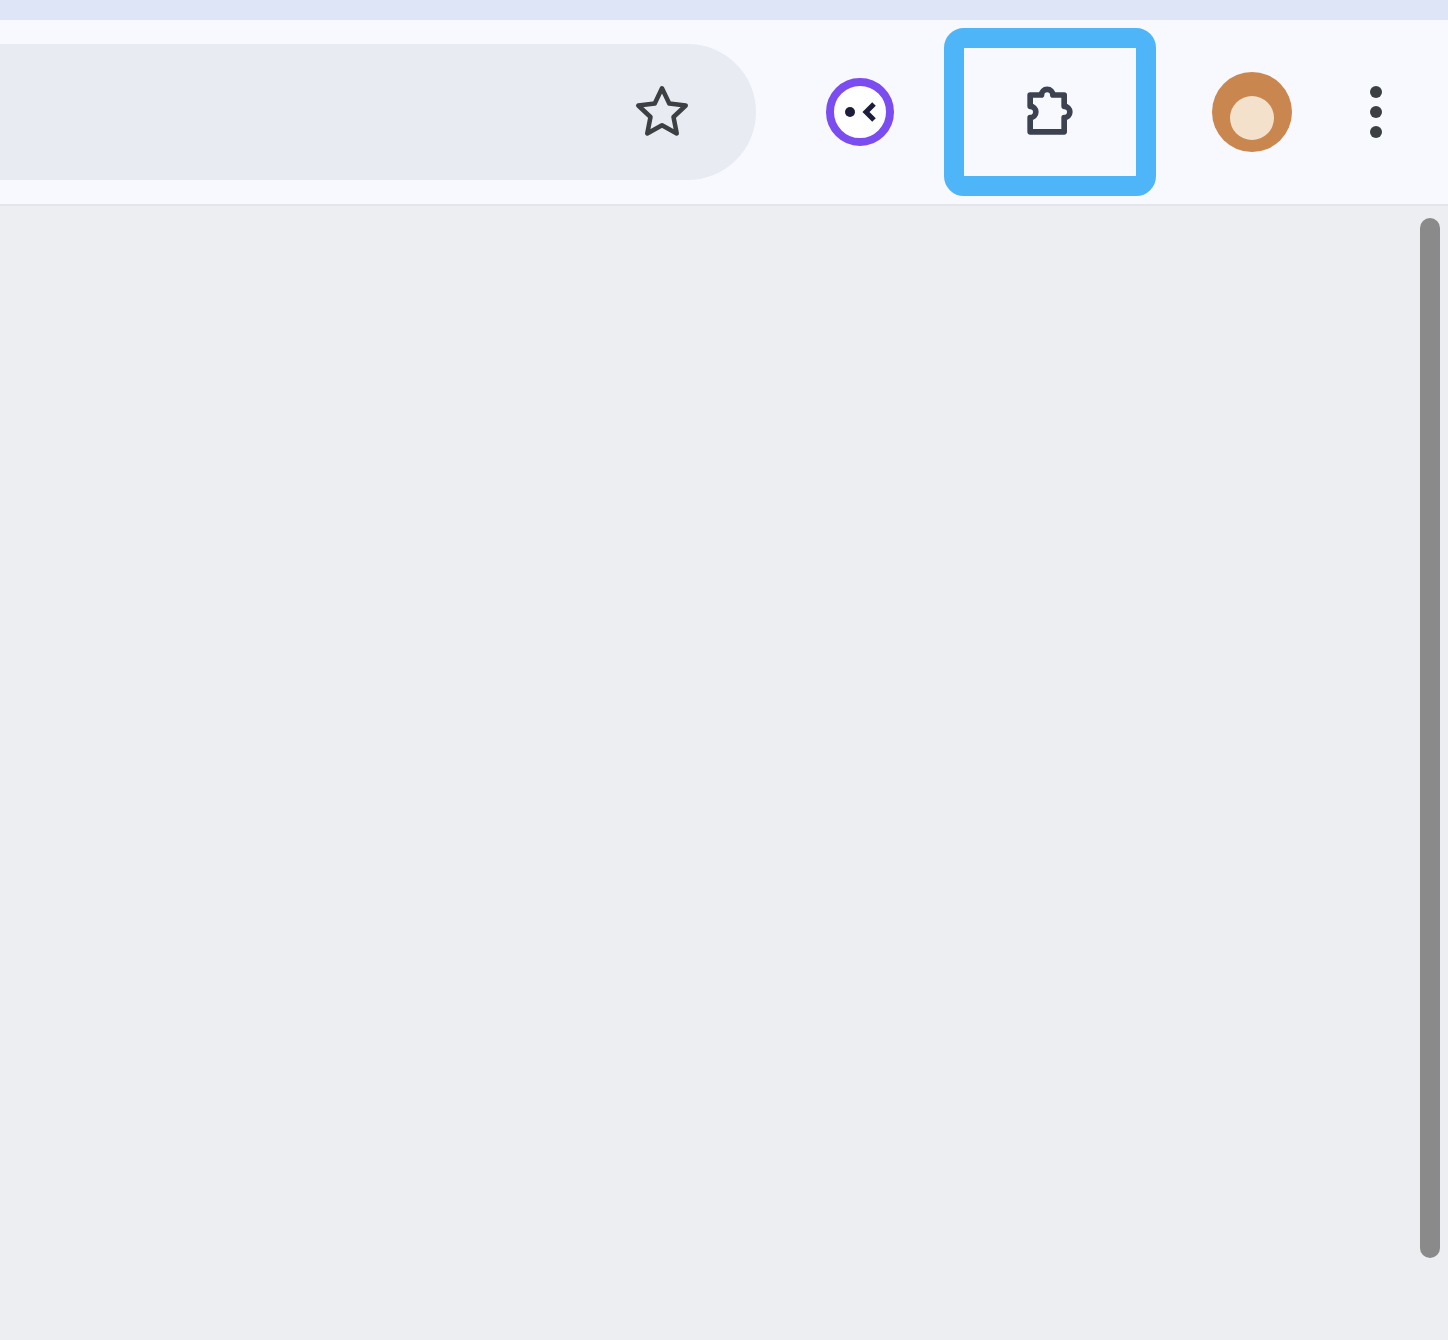 This screenshot has width=1448, height=1340. Describe the element at coordinates (662, 112) in the screenshot. I see `star-icon` at that location.